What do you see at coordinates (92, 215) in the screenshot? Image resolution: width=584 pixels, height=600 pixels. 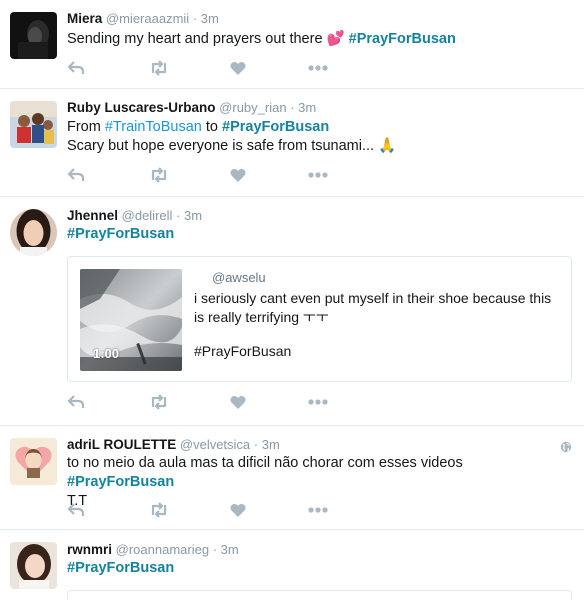 I see `display-name: Jhennel` at bounding box center [92, 215].